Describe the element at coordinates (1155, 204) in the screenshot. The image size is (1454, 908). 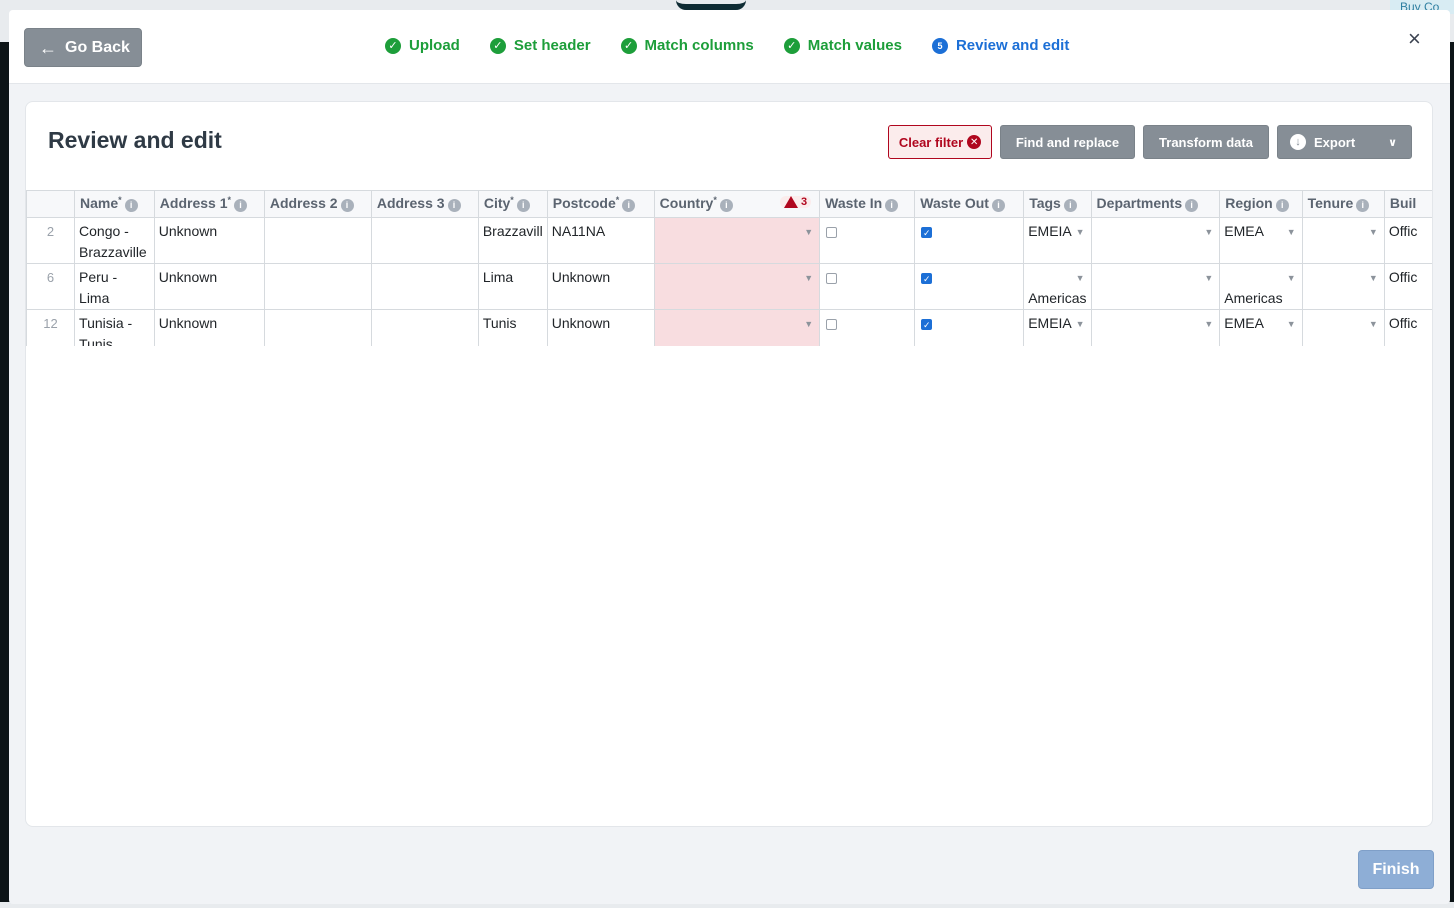
I see `column-header-departments: Departments i` at that location.